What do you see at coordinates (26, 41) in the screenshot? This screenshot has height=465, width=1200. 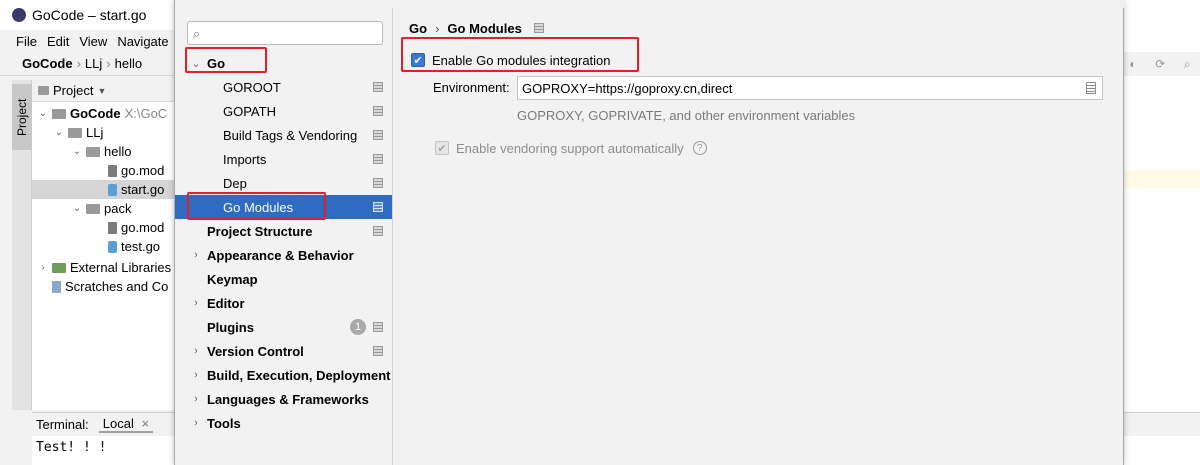 I see `menu-file: File` at bounding box center [26, 41].